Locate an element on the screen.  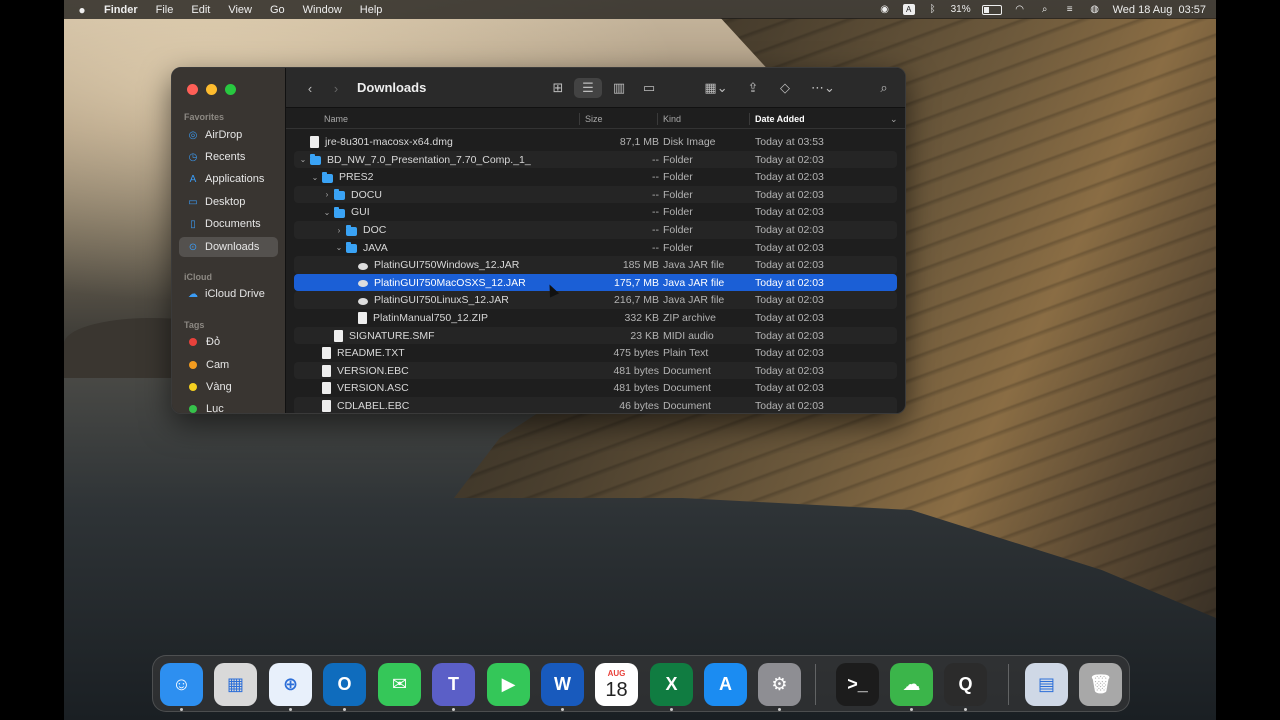
sidebar-item-documents: ▯ Documents is located at coordinates (228, 224).